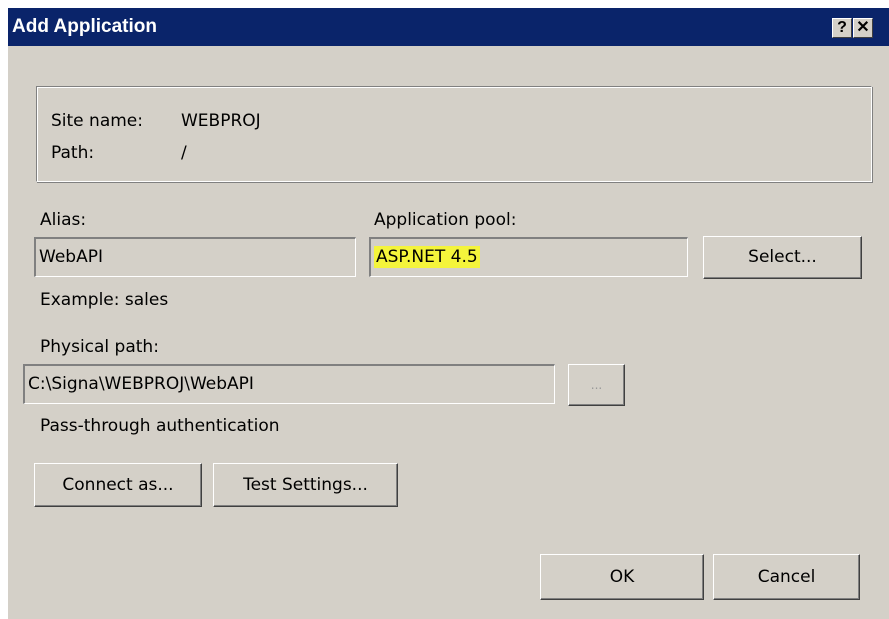  Describe the element at coordinates (63, 220) in the screenshot. I see `alias-label: Alias:` at that location.